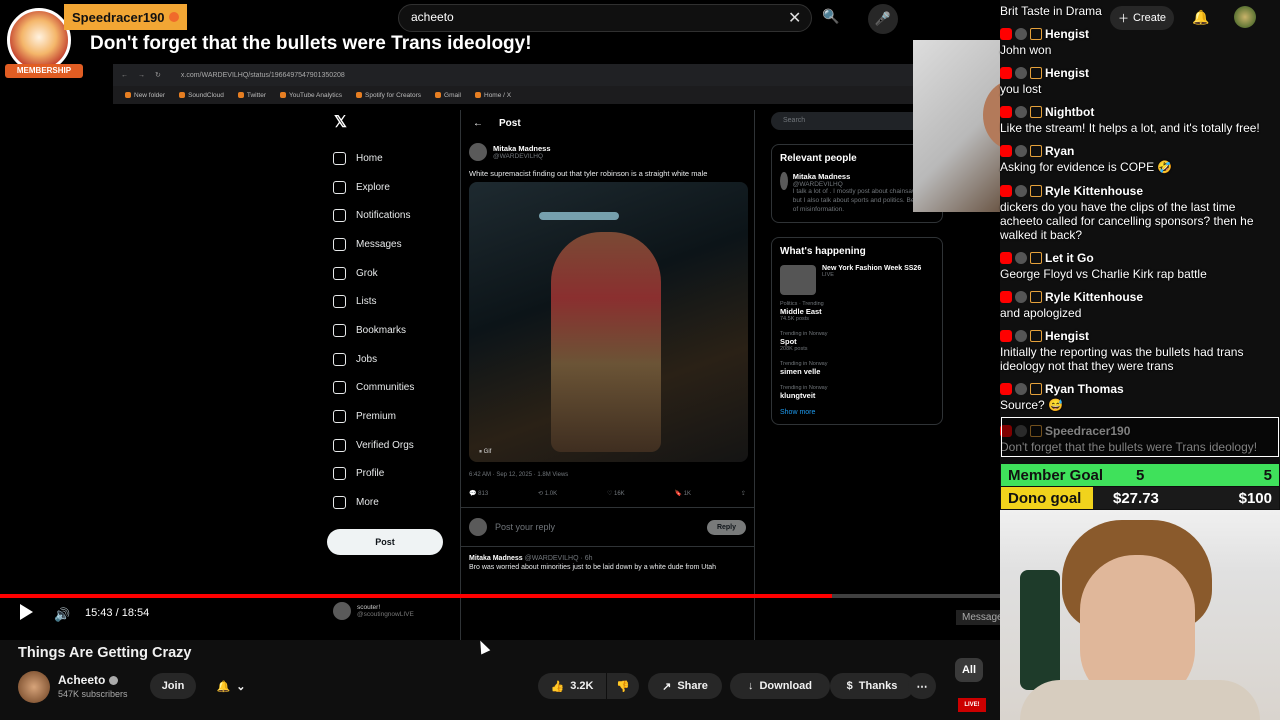 The height and width of the screenshot is (720, 1280). What do you see at coordinates (788, 342) in the screenshot?
I see `trend-name: Spot` at bounding box center [788, 342].